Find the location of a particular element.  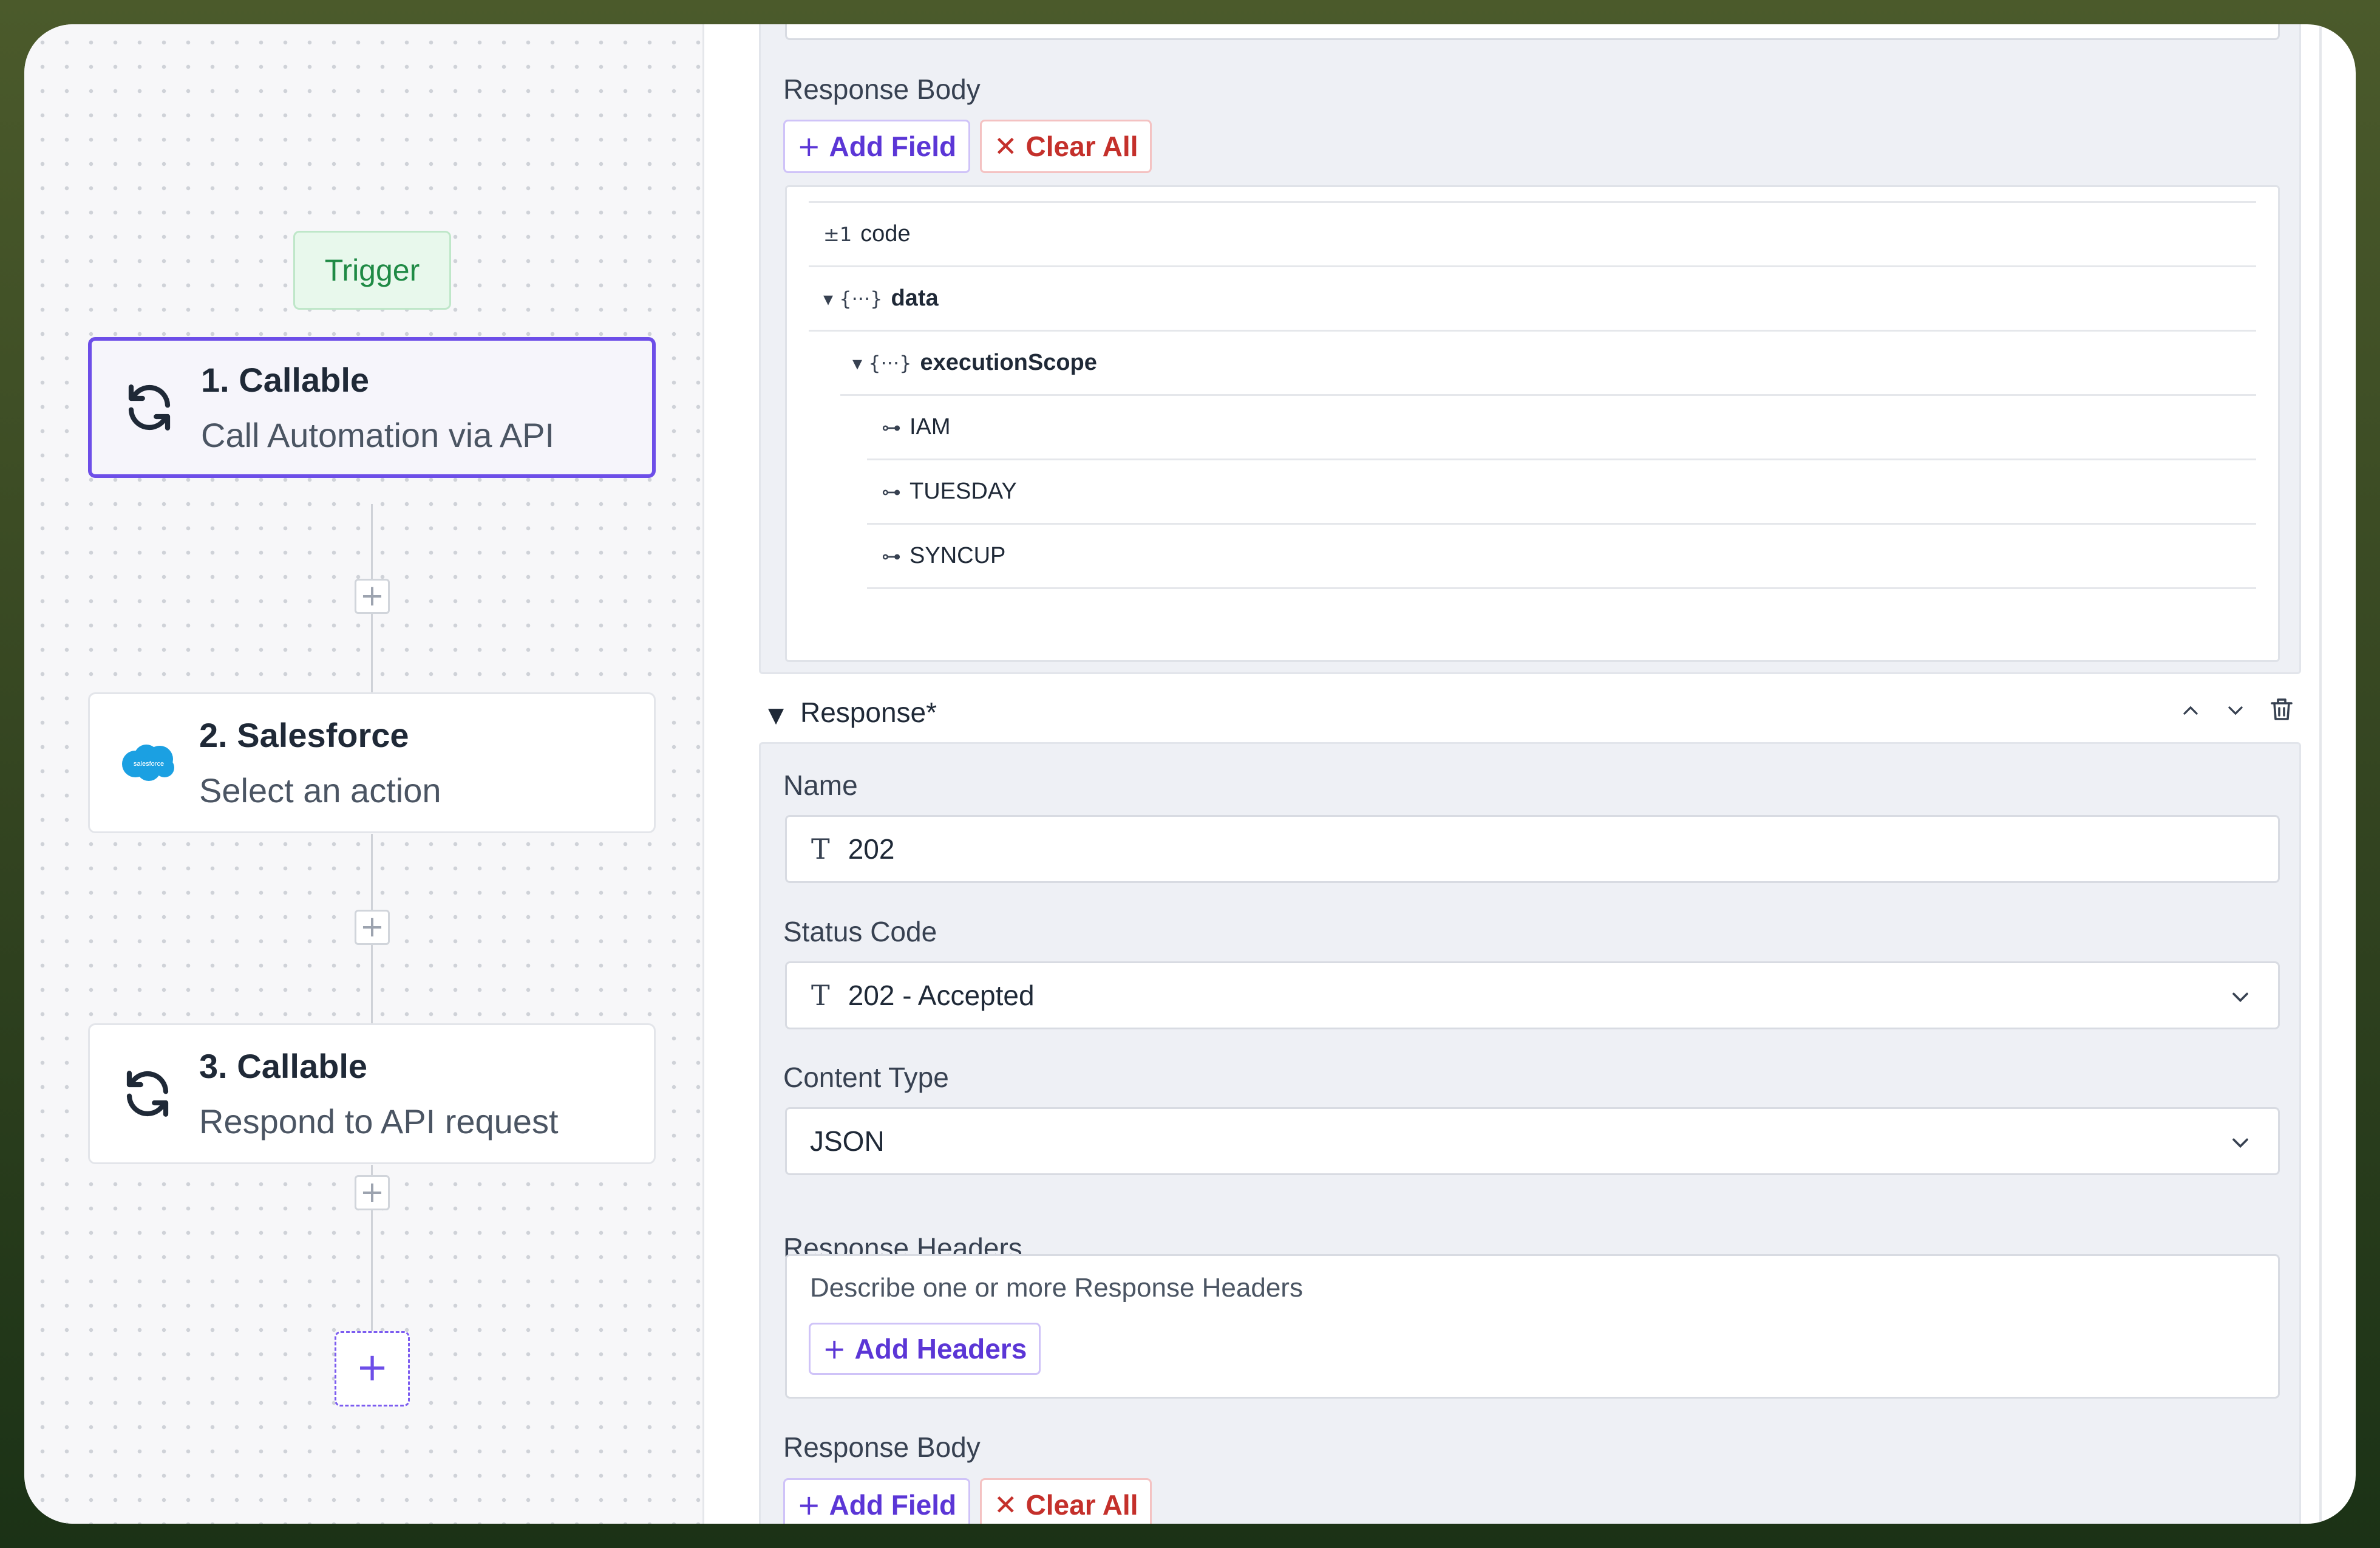

tree-row-code: ±1 code is located at coordinates (1532, 235).